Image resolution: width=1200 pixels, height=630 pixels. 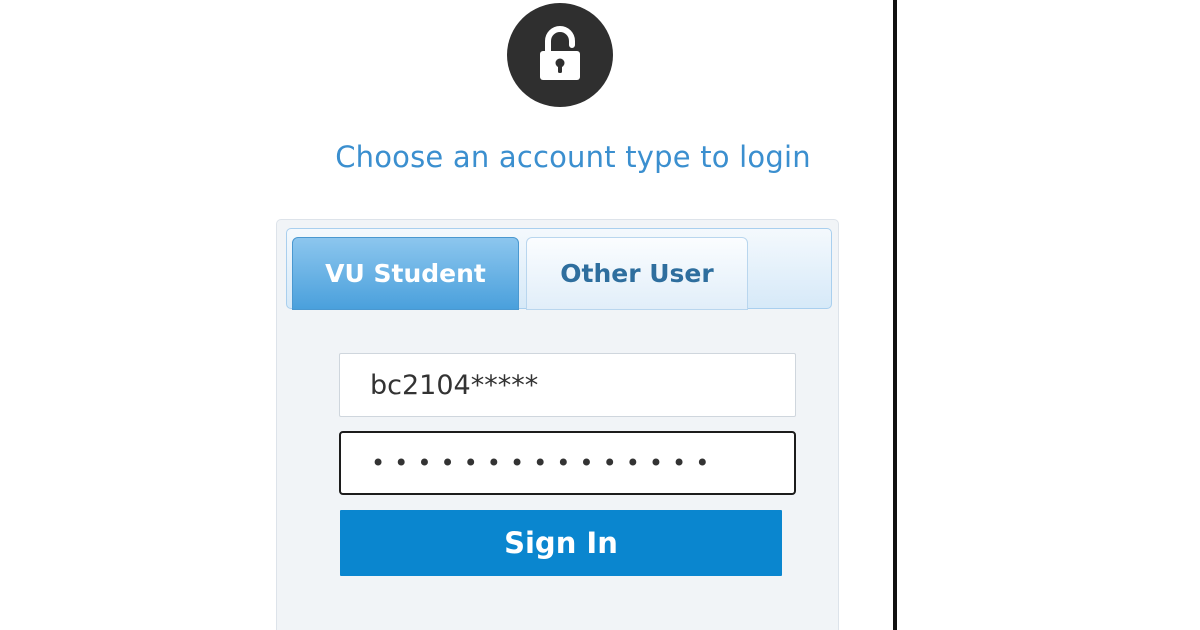 I want to click on tab-vu-student: VU Student, so click(x=405, y=273).